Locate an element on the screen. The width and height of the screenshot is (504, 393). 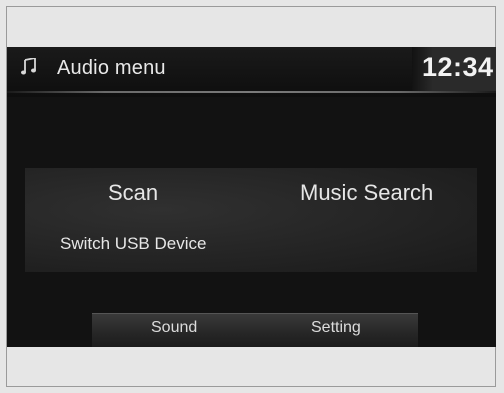
bottom-tab-bar is located at coordinates (255, 330).